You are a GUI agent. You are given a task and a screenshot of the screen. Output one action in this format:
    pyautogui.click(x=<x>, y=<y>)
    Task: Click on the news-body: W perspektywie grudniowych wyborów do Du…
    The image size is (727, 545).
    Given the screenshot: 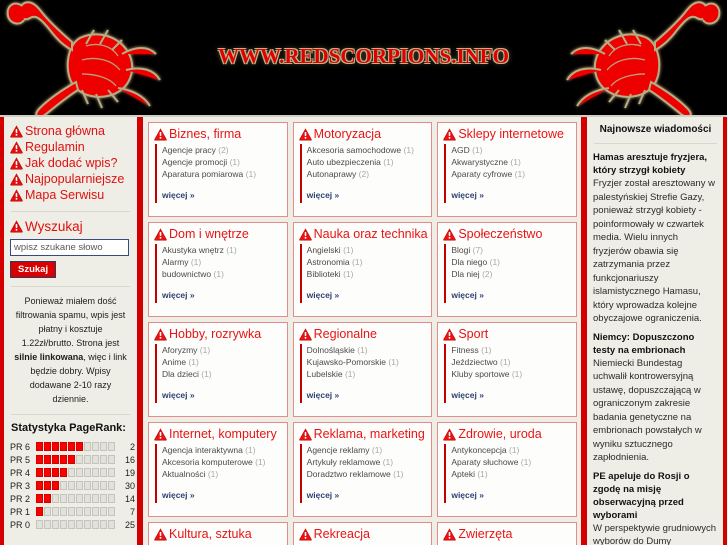 What is the action you would take?
    pyautogui.click(x=655, y=533)
    